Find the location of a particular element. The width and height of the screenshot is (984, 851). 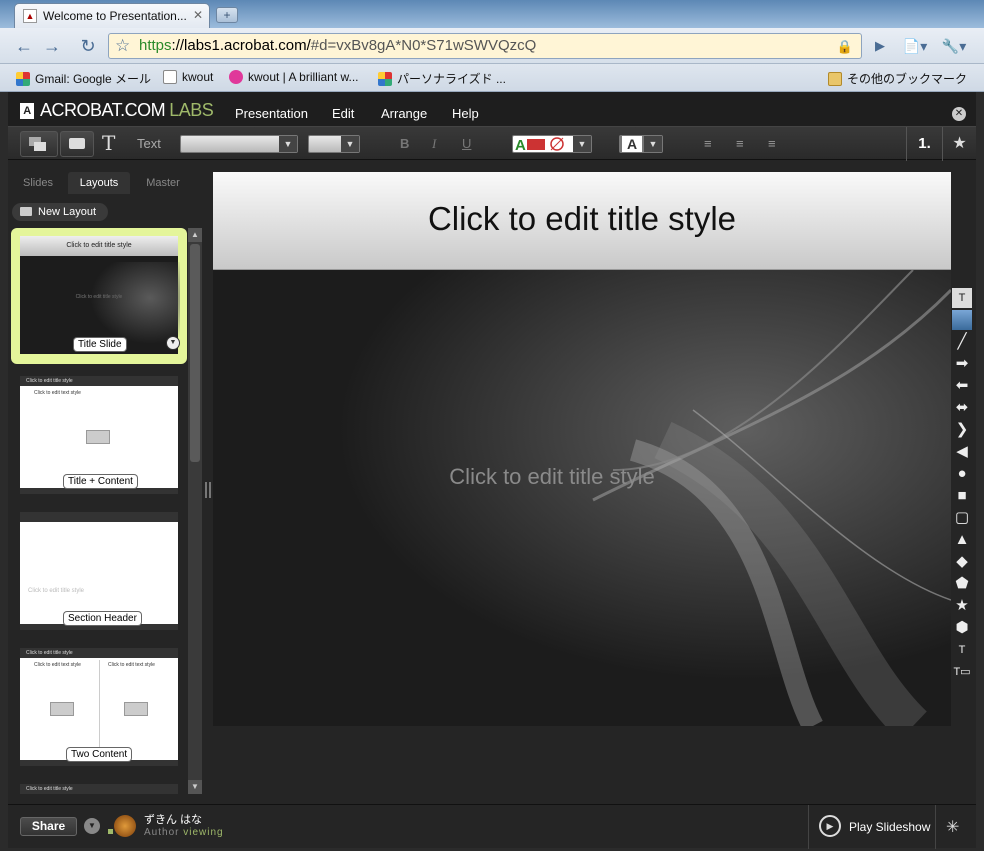

bookmark-gmail: Gmail: Google メール is located at coordinates (83, 78).